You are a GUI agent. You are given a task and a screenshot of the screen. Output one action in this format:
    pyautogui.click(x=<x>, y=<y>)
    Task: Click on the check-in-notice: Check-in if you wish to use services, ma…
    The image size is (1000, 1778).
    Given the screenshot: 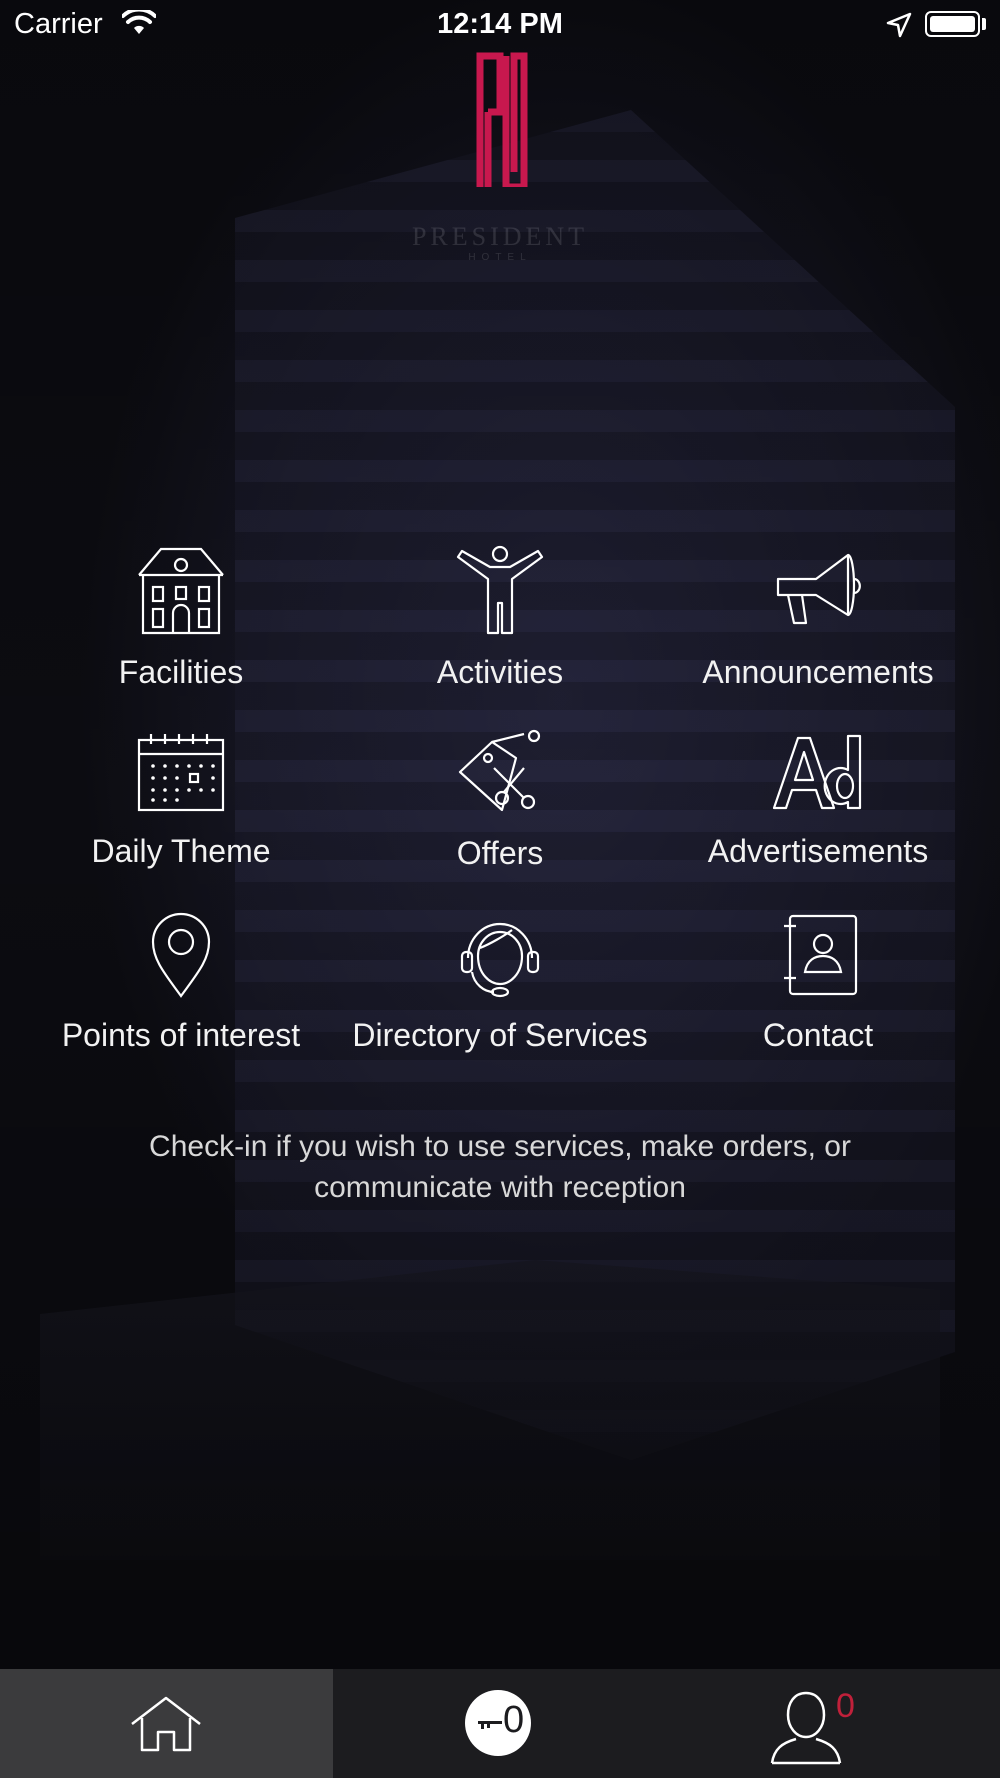 What is the action you would take?
    pyautogui.click(x=500, y=1167)
    